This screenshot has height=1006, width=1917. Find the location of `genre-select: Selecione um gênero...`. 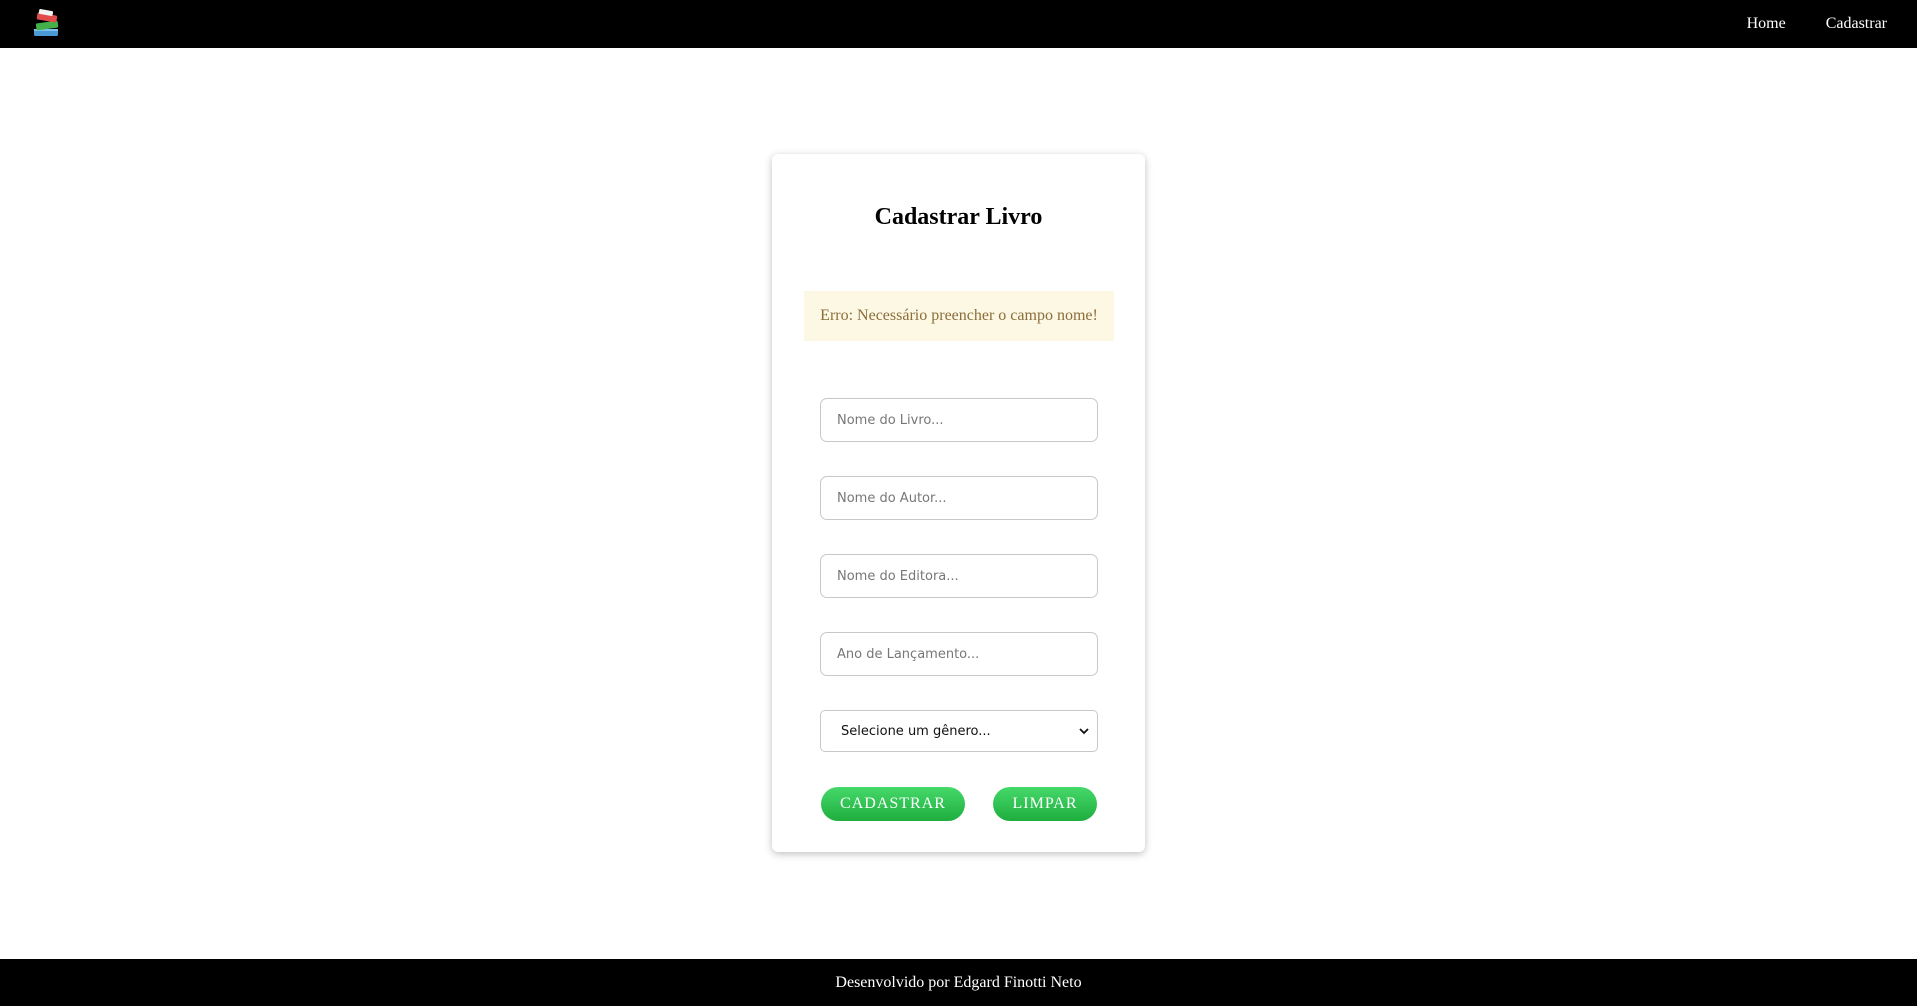

genre-select: Selecione um gênero... is located at coordinates (959, 731).